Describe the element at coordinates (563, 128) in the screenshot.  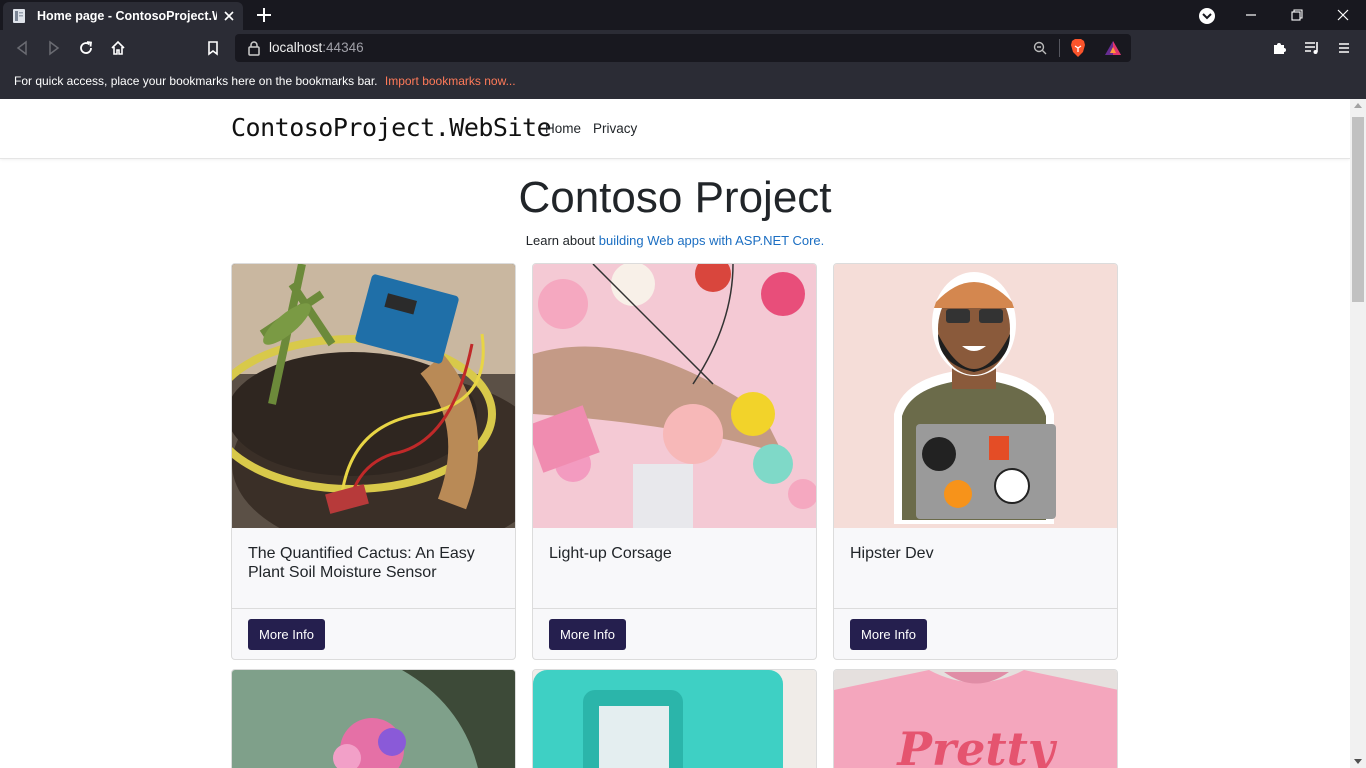
I see `nav-home-link: Home` at that location.